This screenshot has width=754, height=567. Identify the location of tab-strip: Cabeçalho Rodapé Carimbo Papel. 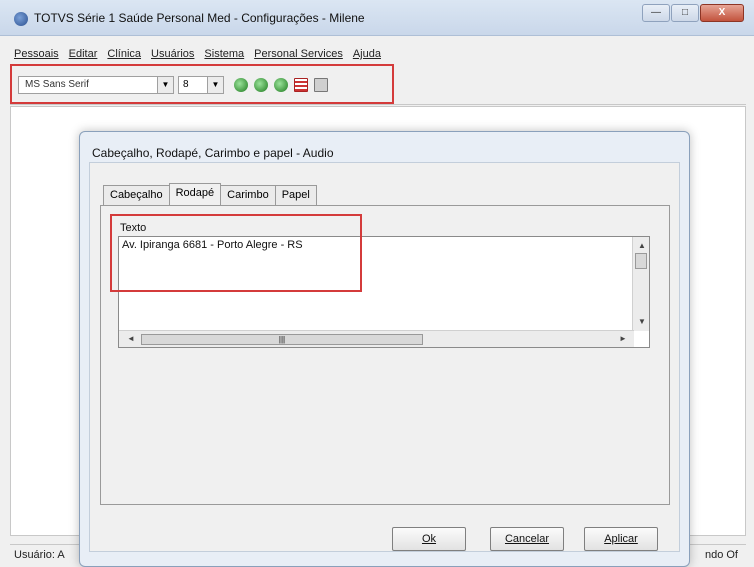
(210, 194).